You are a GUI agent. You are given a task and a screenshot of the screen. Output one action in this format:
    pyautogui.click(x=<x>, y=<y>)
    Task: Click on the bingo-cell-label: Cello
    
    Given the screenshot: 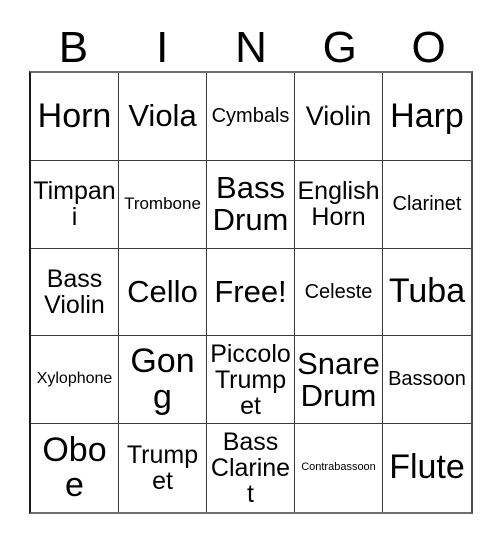 What is the action you would take?
    pyautogui.click(x=162, y=291)
    